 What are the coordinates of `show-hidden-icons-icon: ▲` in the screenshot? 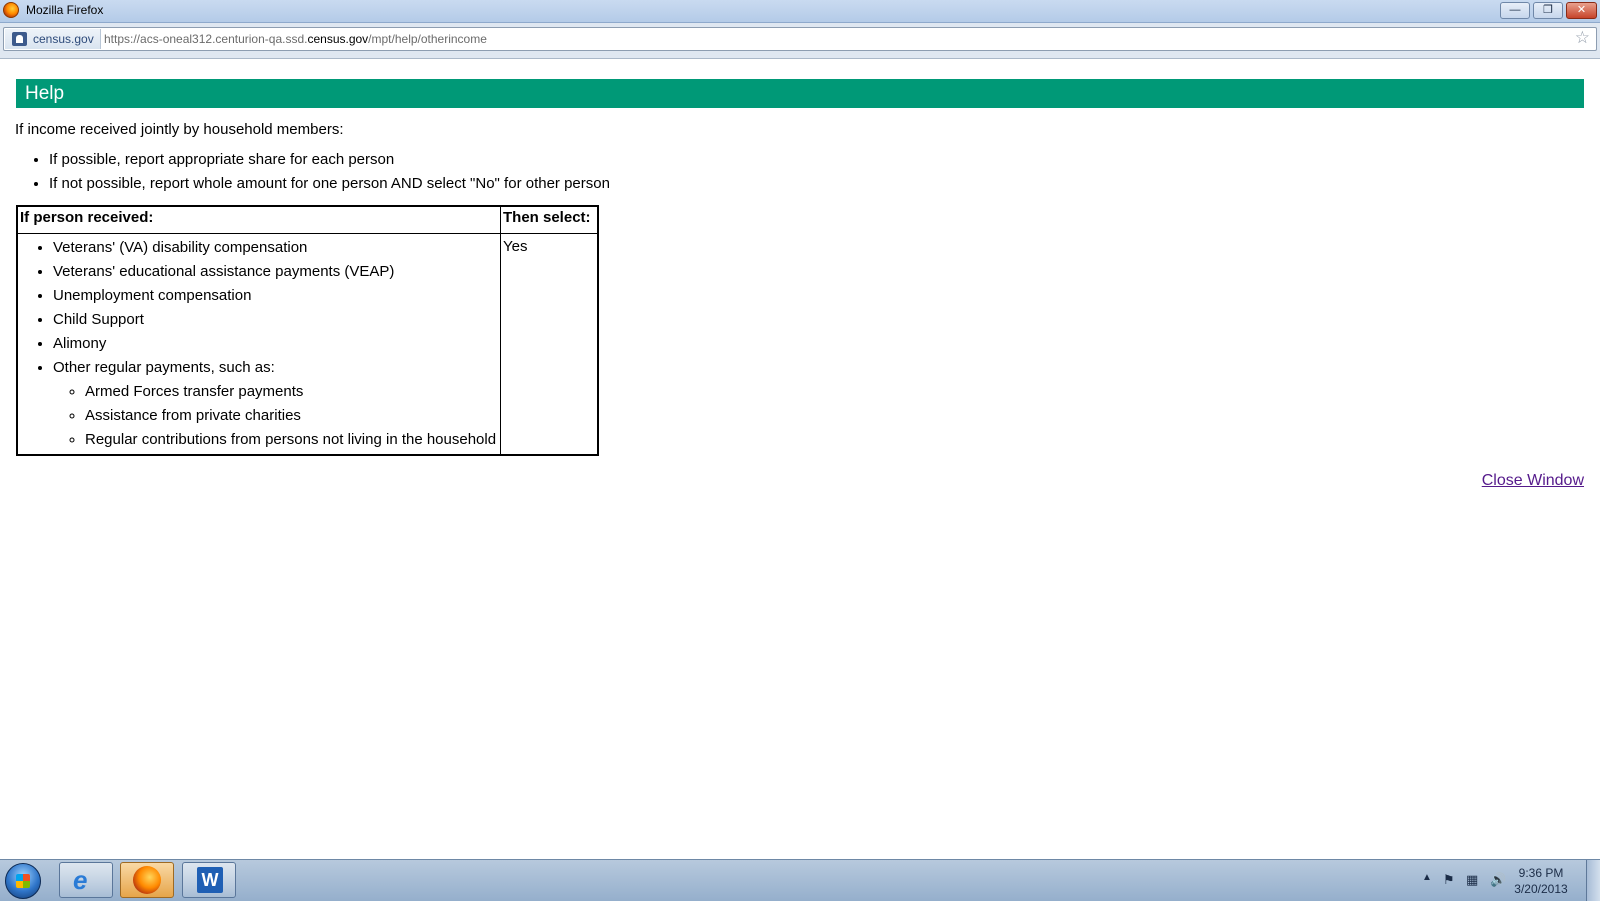 It's located at (1427, 877).